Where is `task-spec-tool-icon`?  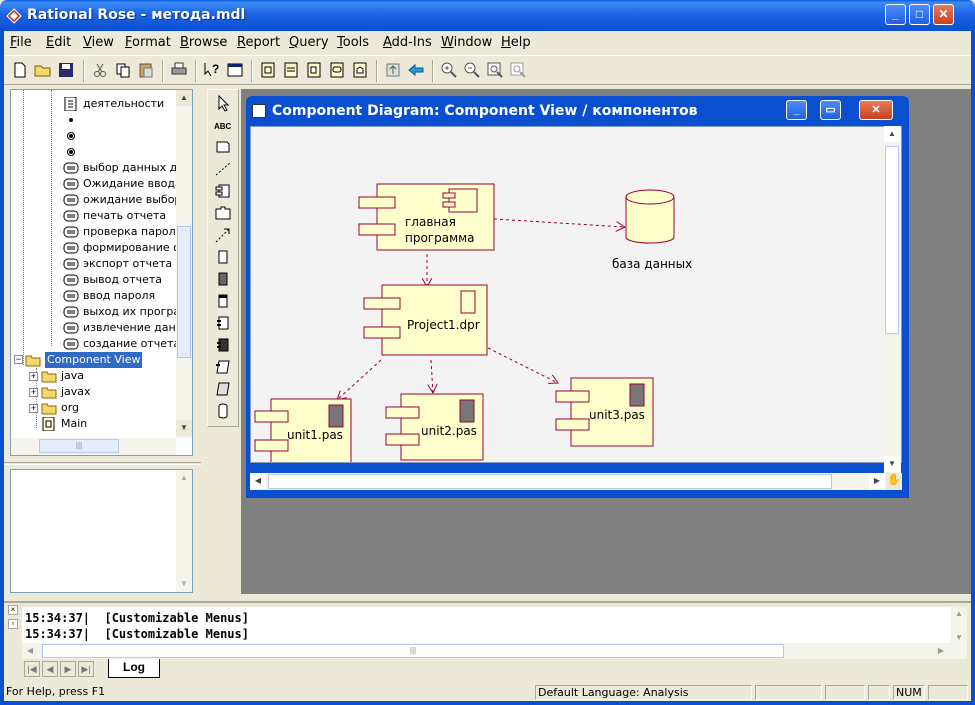
task-spec-tool-icon is located at coordinates (223, 367).